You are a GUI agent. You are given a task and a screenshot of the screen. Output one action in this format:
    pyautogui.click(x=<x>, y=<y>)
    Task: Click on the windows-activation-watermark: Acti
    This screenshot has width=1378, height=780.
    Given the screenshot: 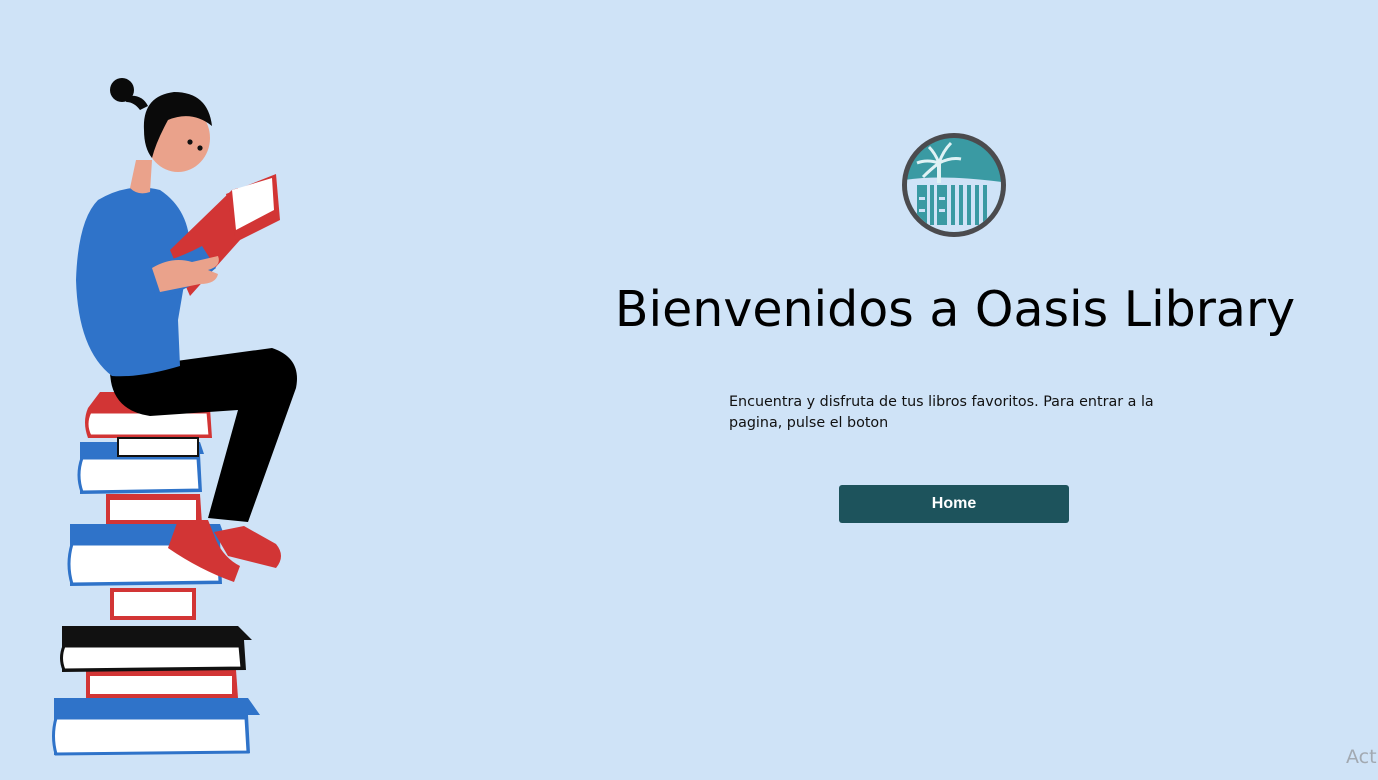 What is the action you would take?
    pyautogui.click(x=1362, y=757)
    